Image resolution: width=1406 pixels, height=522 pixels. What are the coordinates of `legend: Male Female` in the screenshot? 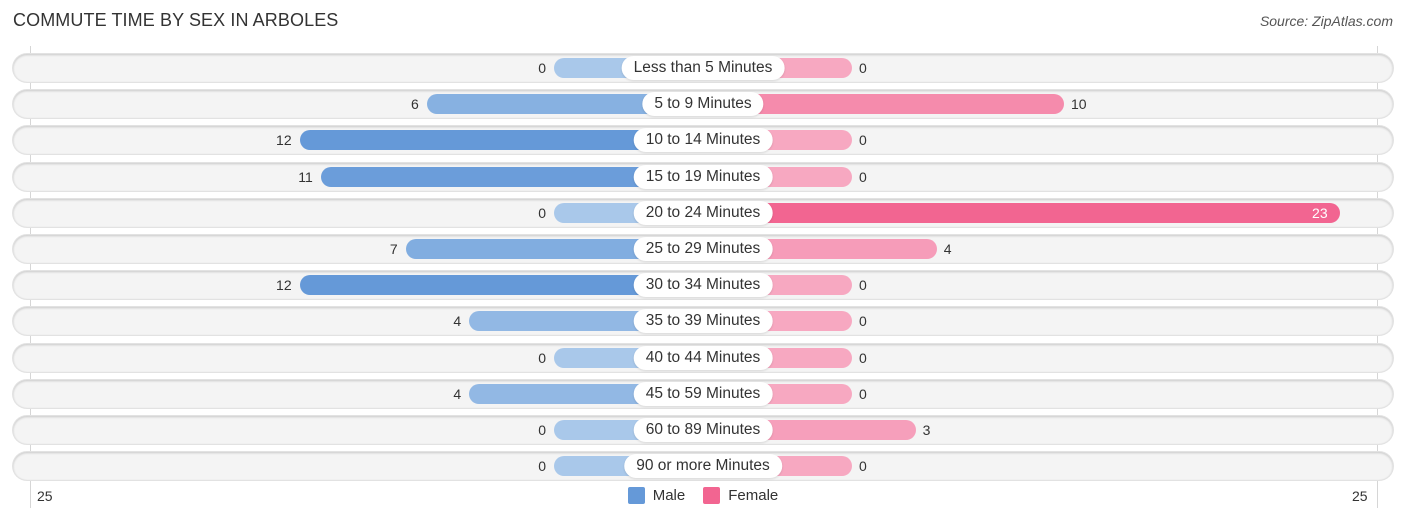 It's located at (703, 495).